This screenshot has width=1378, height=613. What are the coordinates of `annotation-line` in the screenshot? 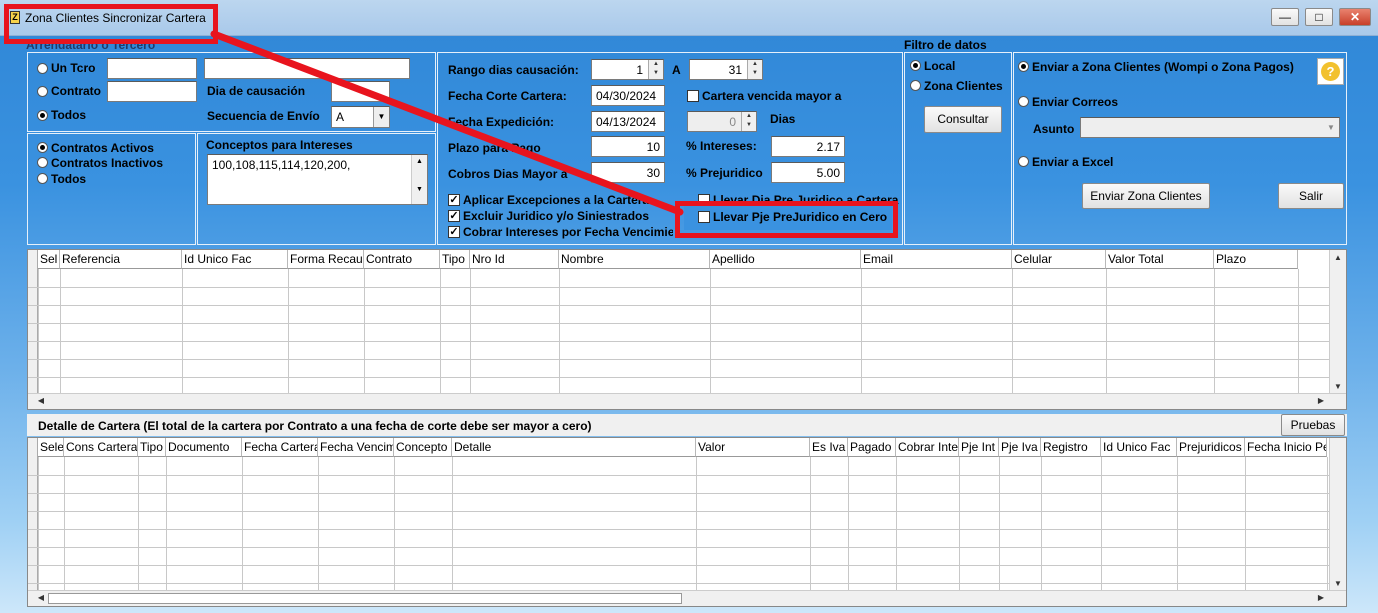 It's located at (447, 123).